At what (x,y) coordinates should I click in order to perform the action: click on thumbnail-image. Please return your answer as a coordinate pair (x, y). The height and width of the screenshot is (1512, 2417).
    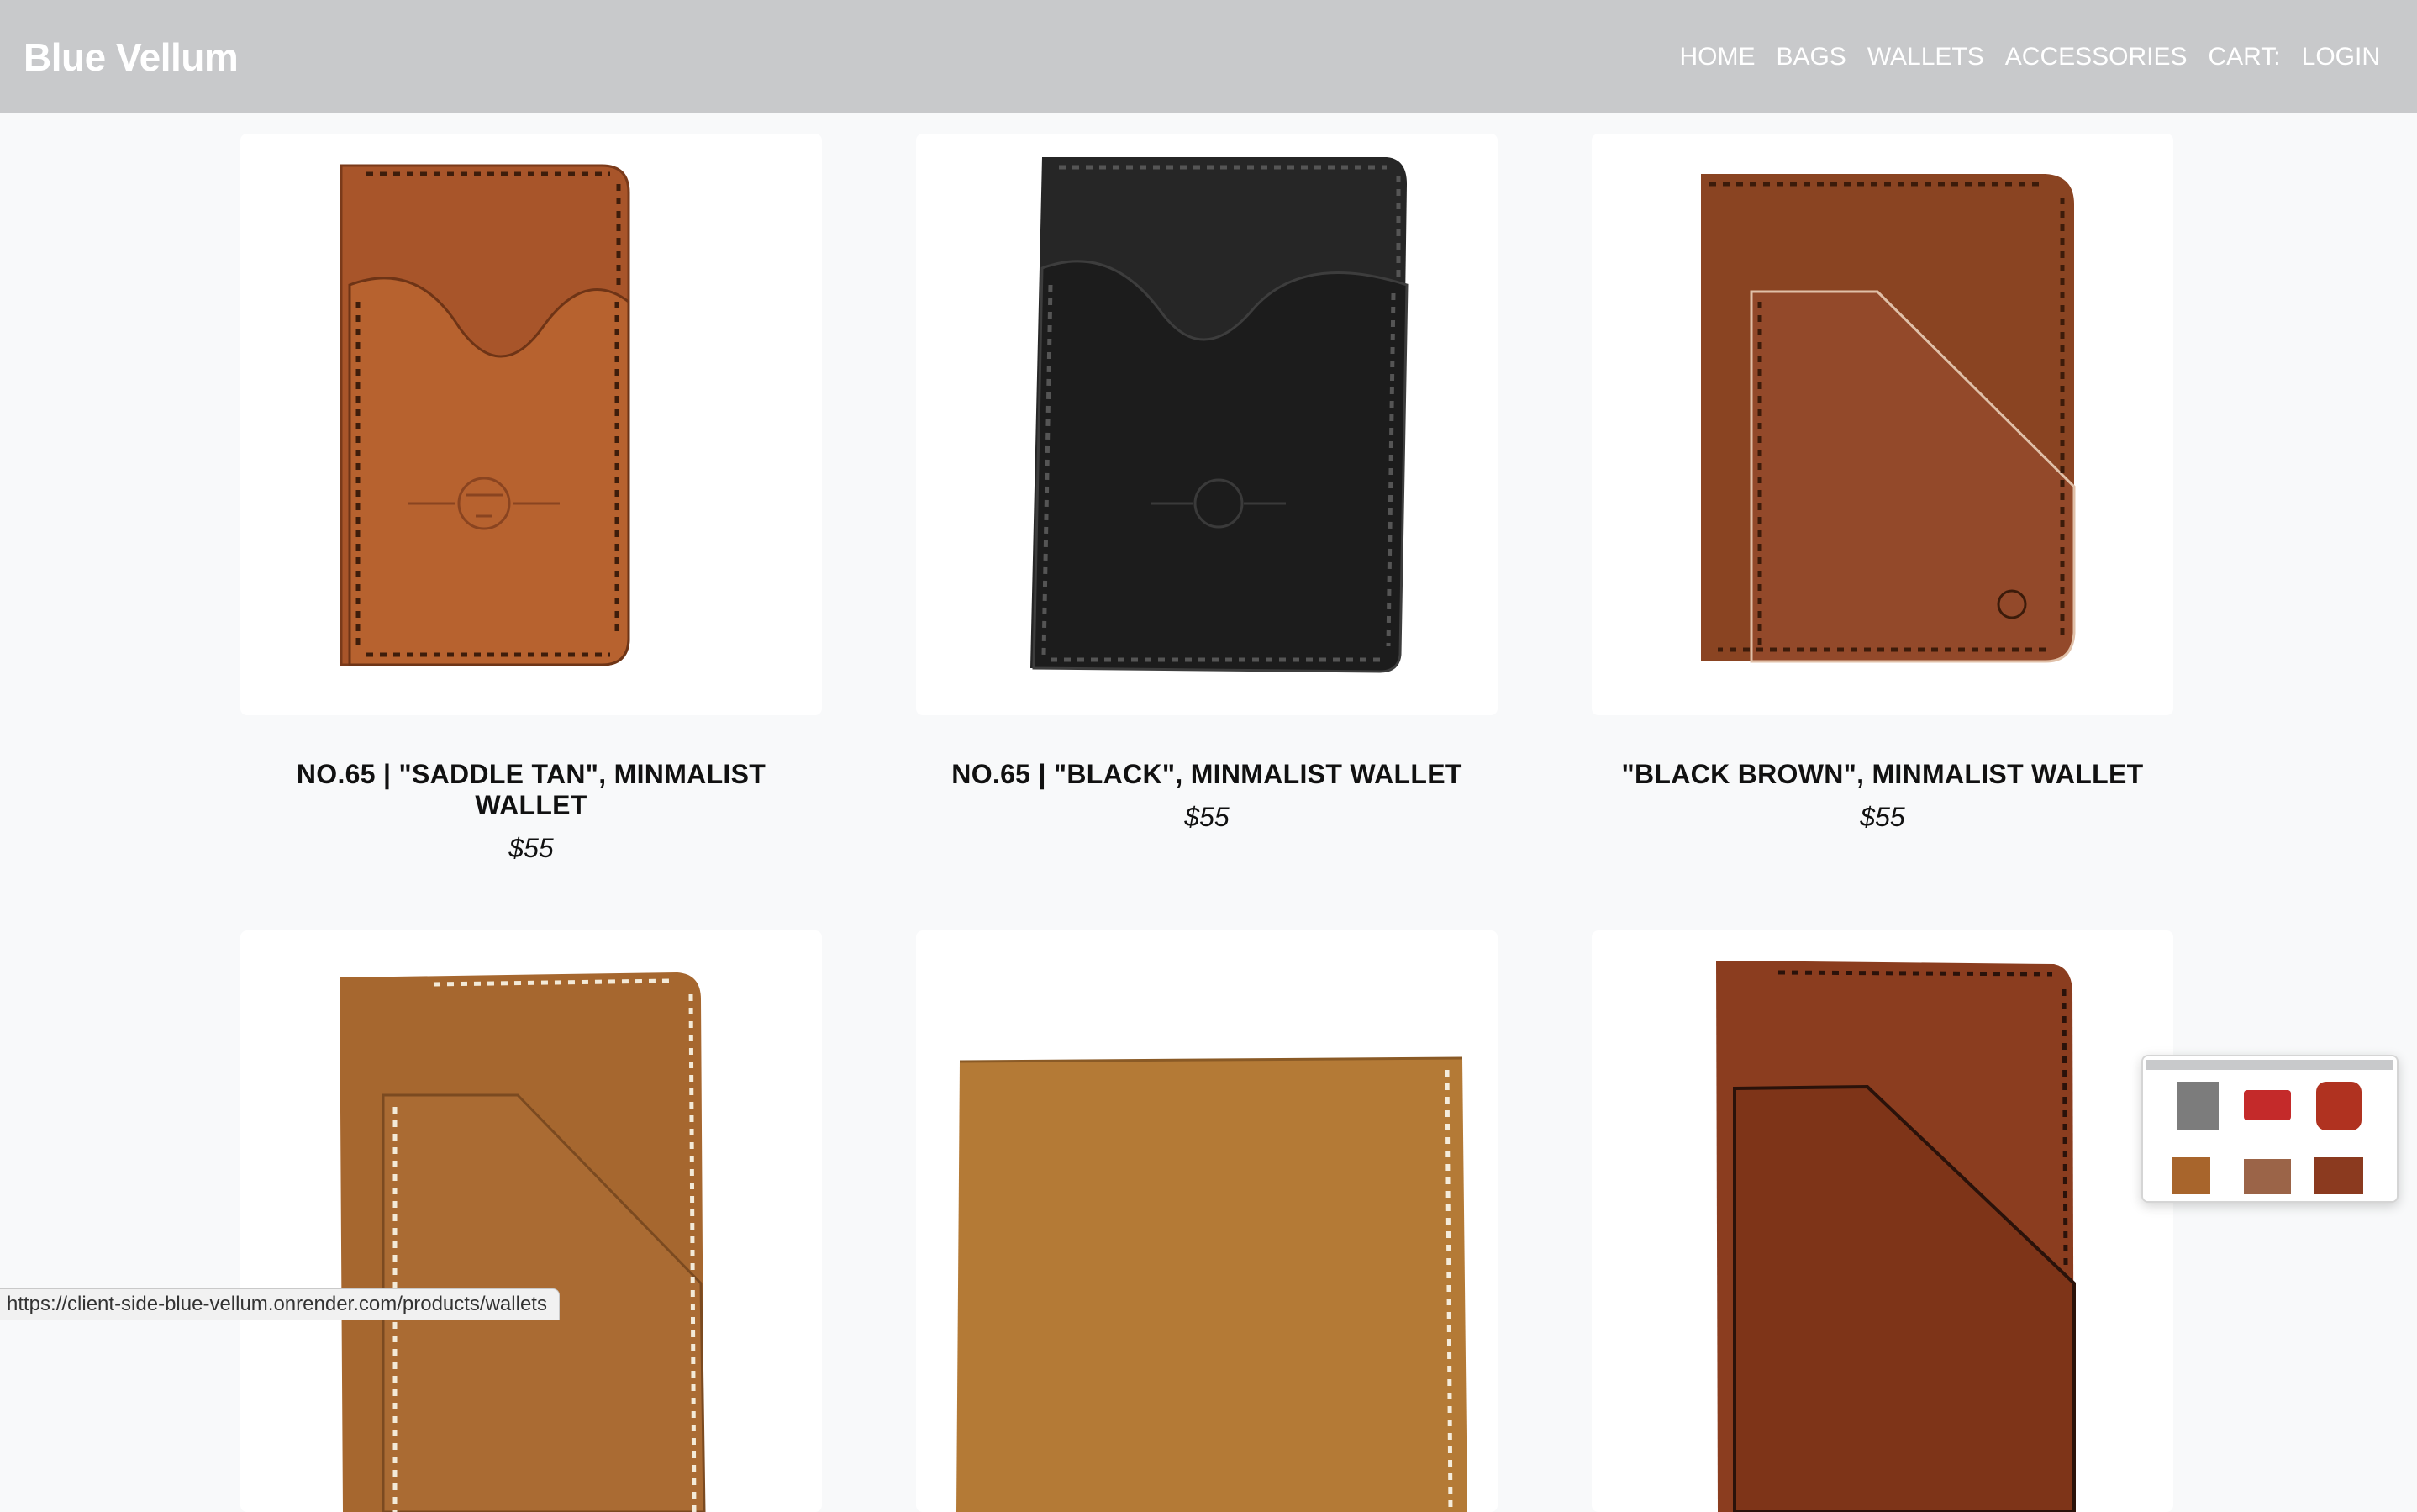
    Looking at the image, I should click on (2270, 1129).